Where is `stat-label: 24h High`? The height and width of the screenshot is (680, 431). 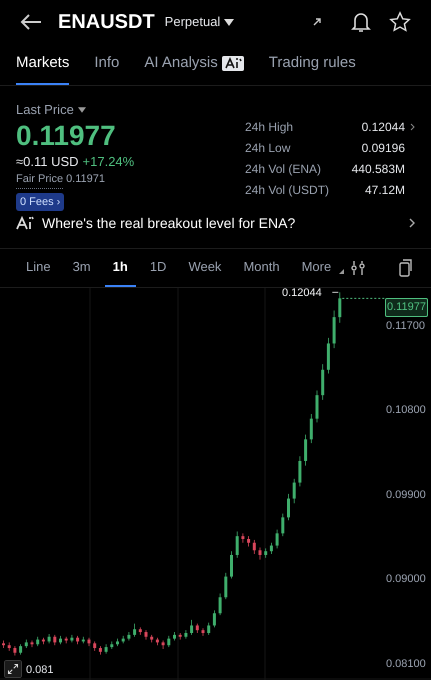
stat-label: 24h High is located at coordinates (269, 127).